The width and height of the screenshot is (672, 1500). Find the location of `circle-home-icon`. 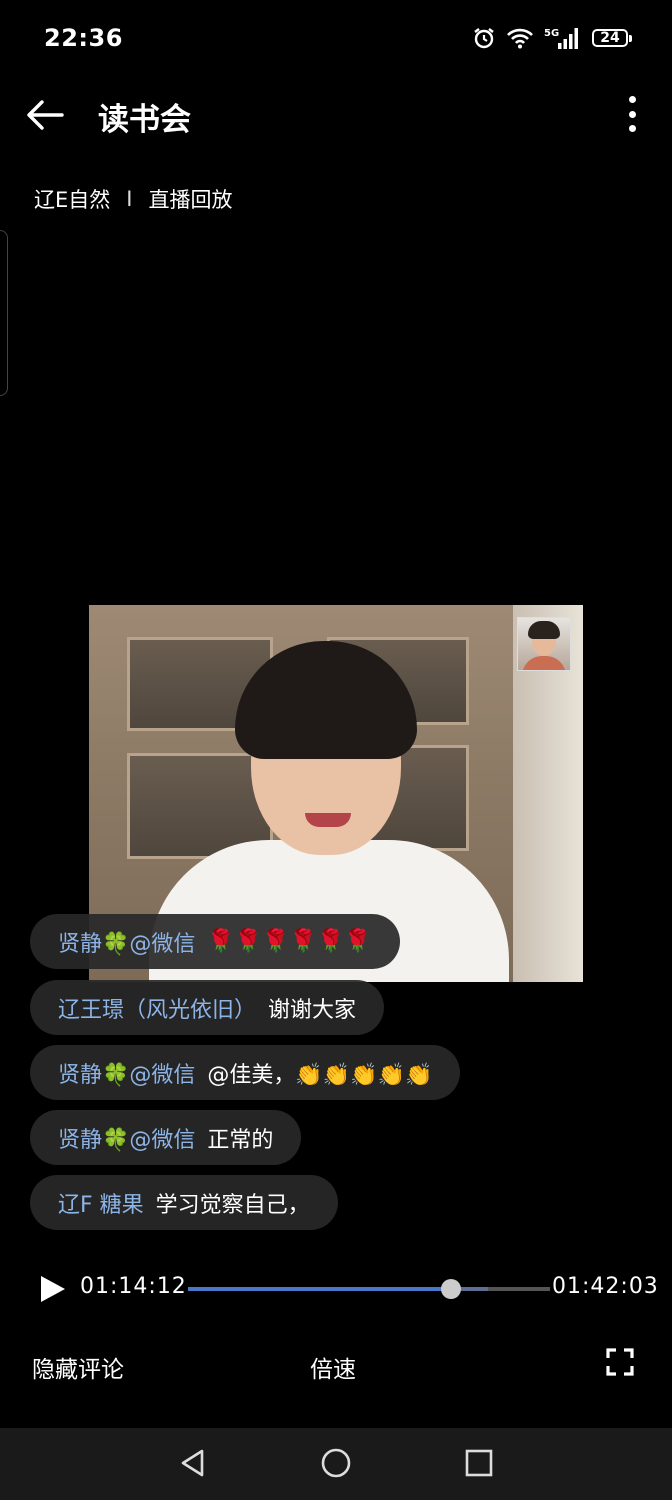

circle-home-icon is located at coordinates (336, 1463).